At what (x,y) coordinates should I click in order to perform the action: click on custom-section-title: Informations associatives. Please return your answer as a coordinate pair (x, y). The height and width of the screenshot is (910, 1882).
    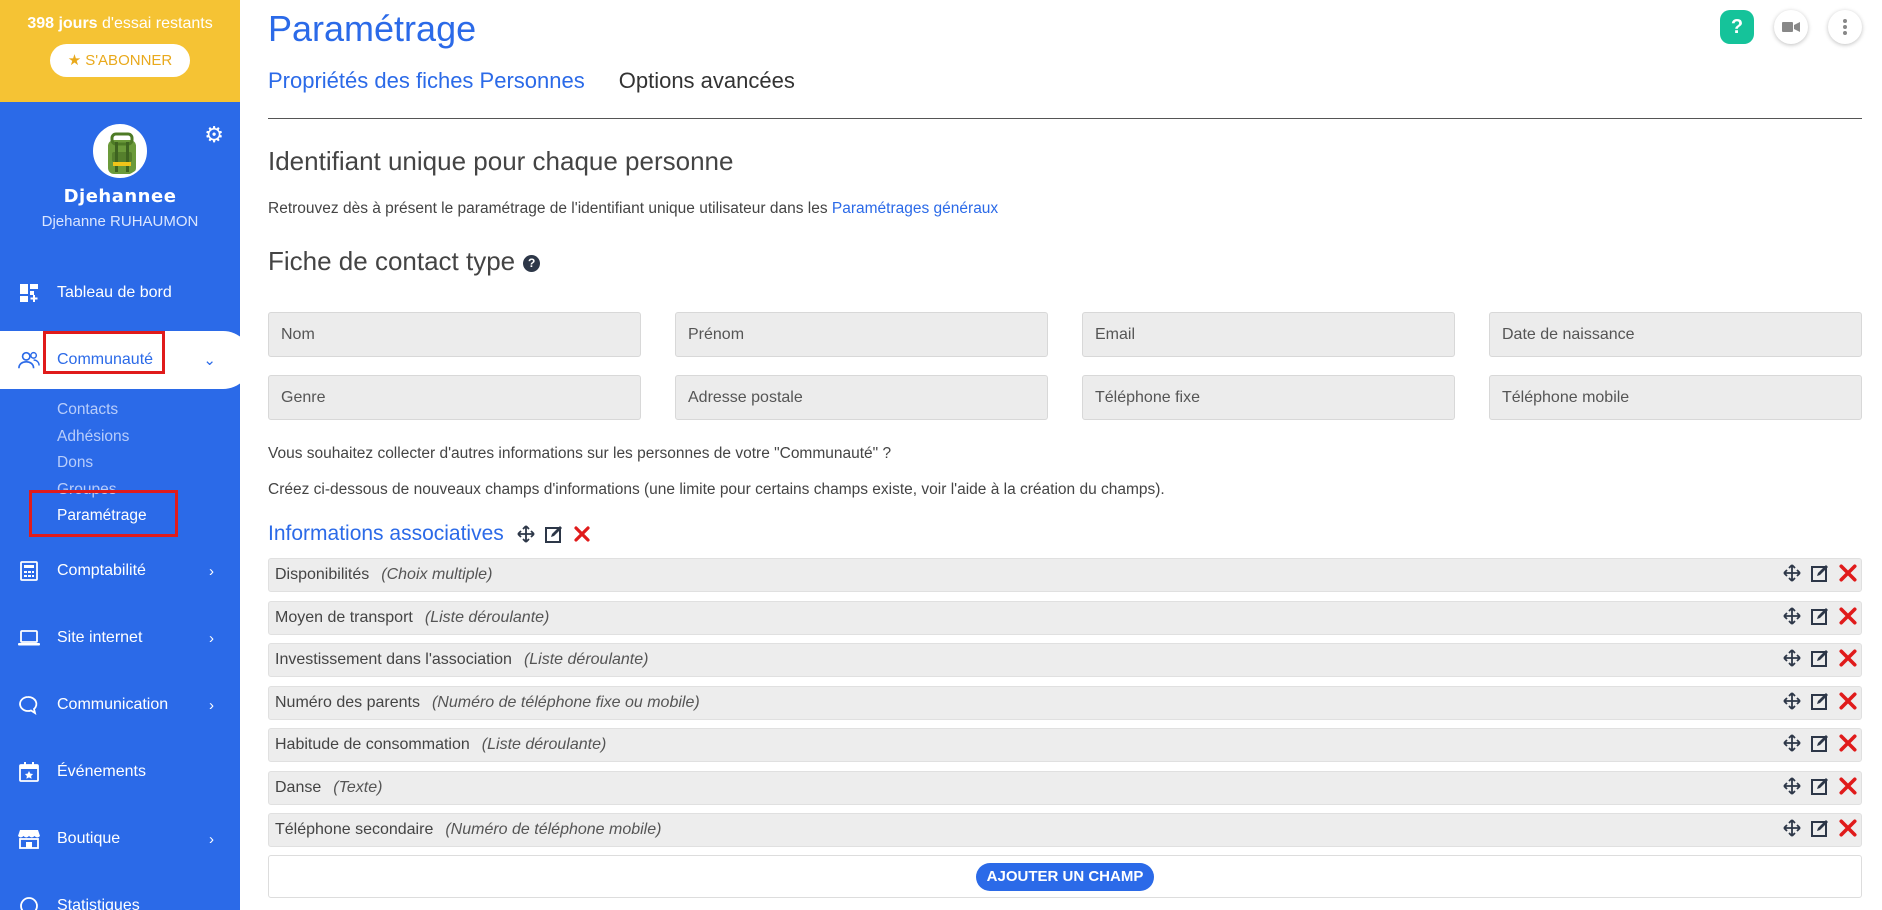
    Looking at the image, I should click on (434, 534).